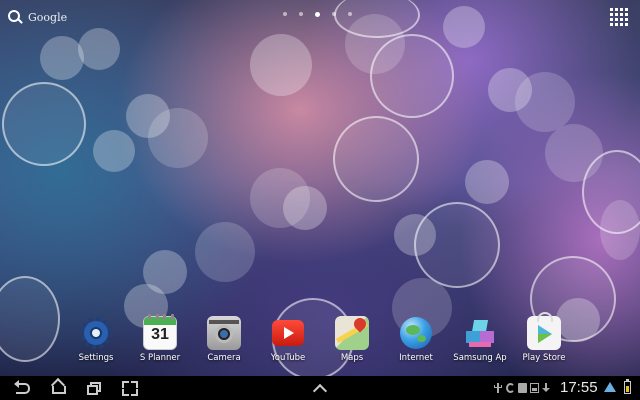  Describe the element at coordinates (15, 17) in the screenshot. I see `search-icon` at that location.